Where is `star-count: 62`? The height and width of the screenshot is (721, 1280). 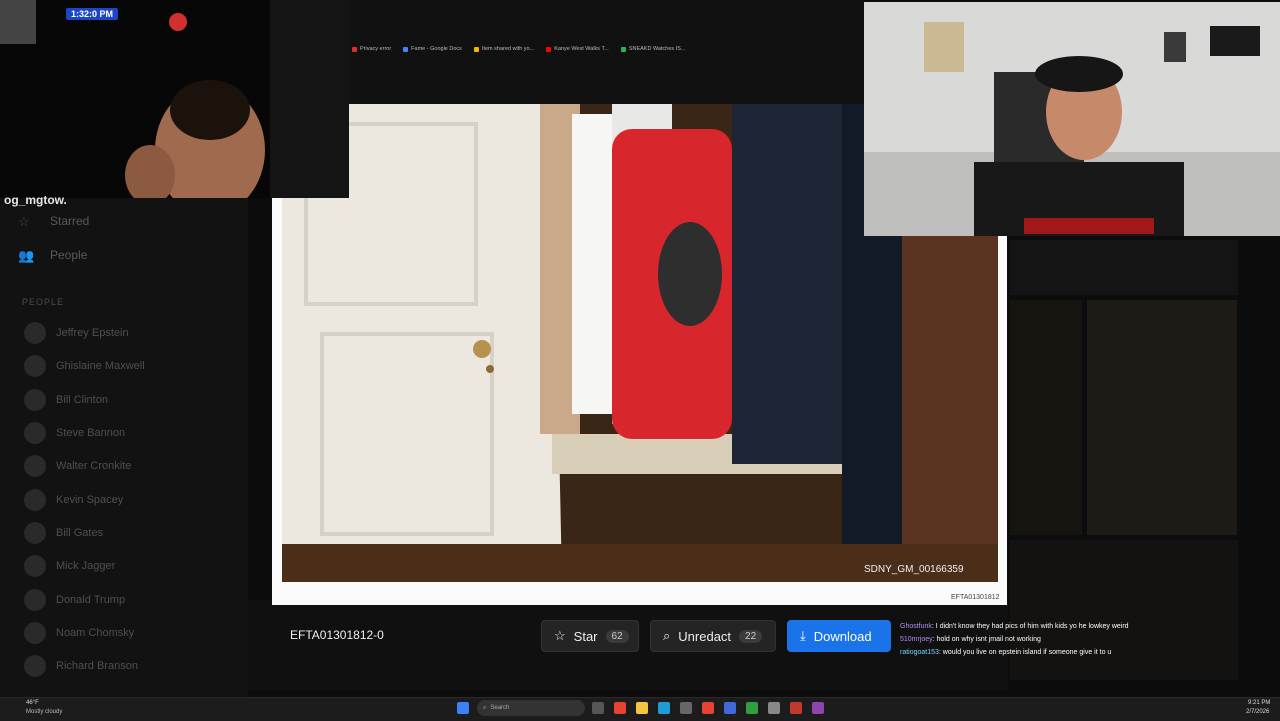 star-count: 62 is located at coordinates (617, 636).